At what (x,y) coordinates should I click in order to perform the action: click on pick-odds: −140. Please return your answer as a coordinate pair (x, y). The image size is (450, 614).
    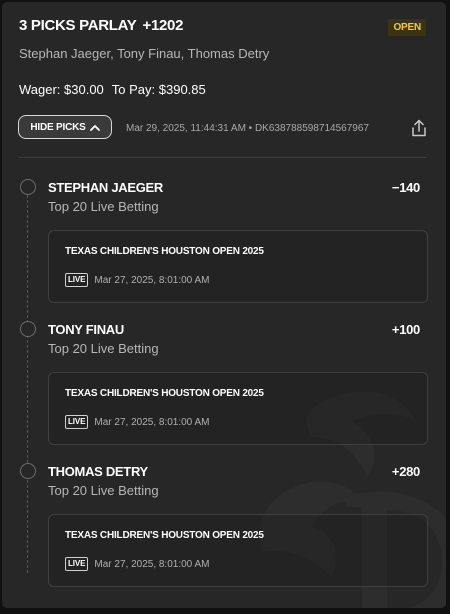
    Looking at the image, I should click on (405, 187).